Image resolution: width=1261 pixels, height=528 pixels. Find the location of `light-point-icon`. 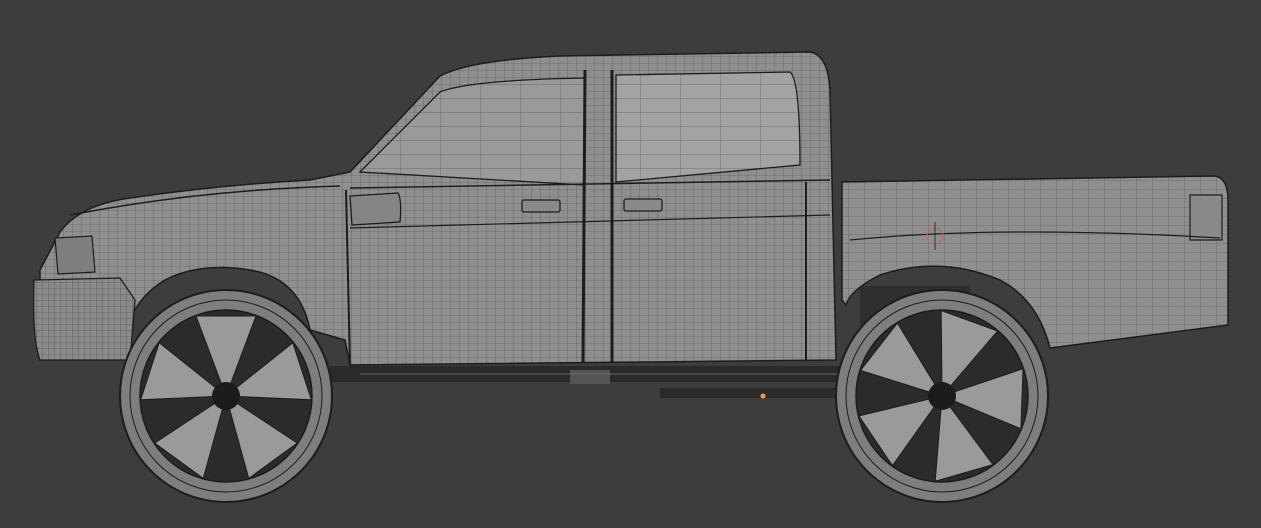

light-point-icon is located at coordinates (763, 396).